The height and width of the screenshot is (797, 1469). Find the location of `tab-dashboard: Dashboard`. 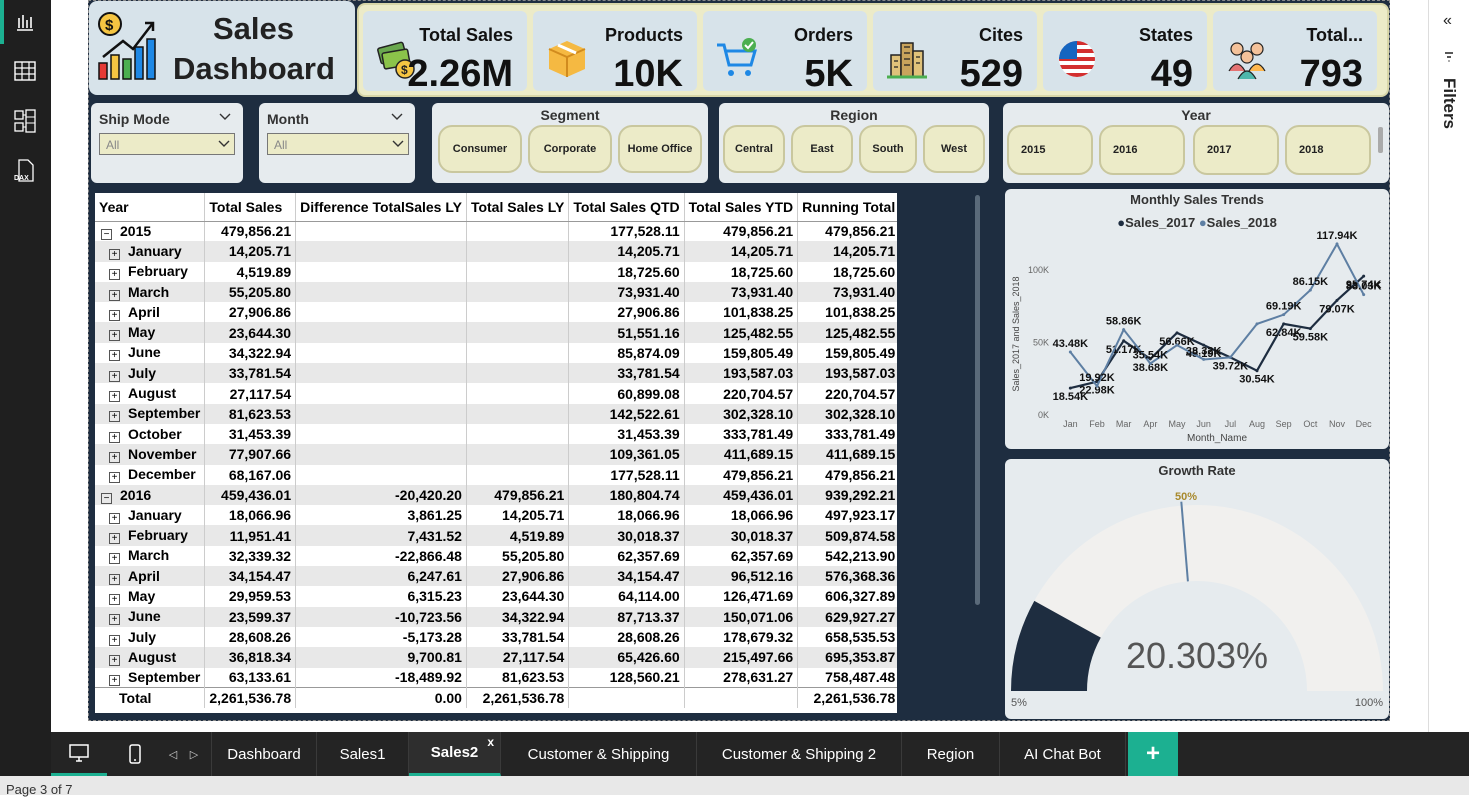

tab-dashboard: Dashboard is located at coordinates (264, 754).